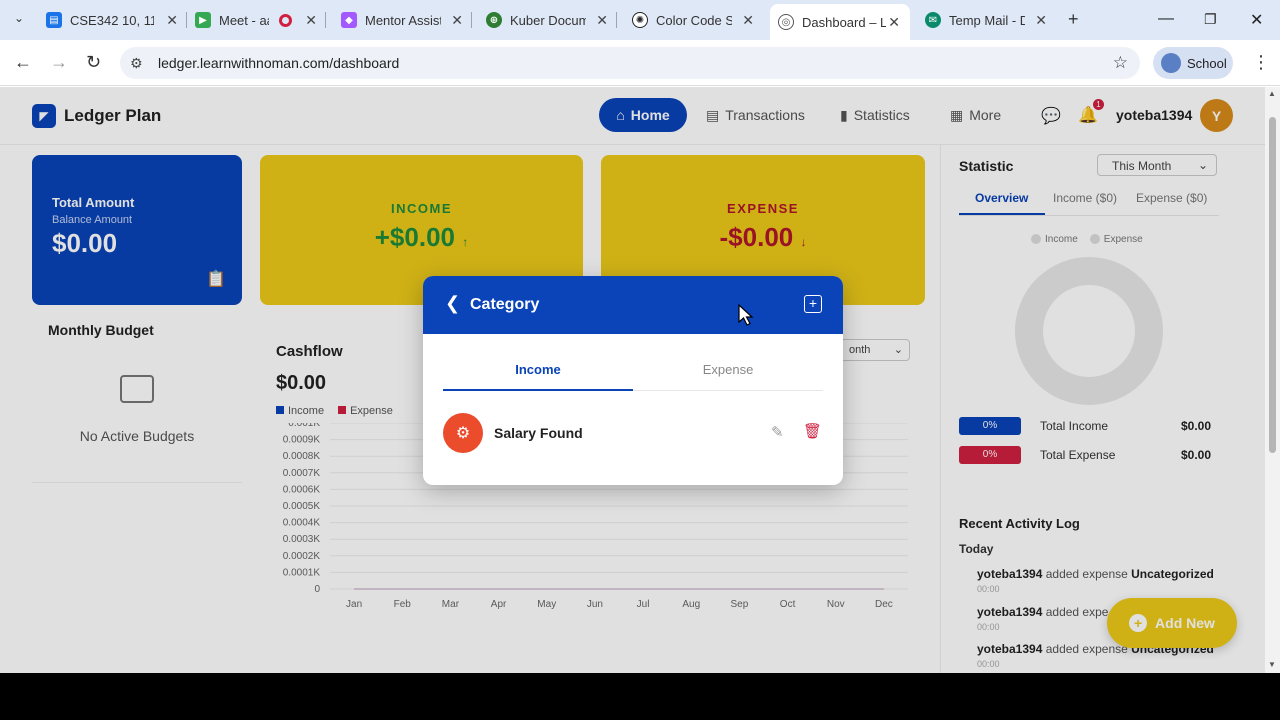 The height and width of the screenshot is (720, 1280). I want to click on dialog-tab-income: Income, so click(538, 369).